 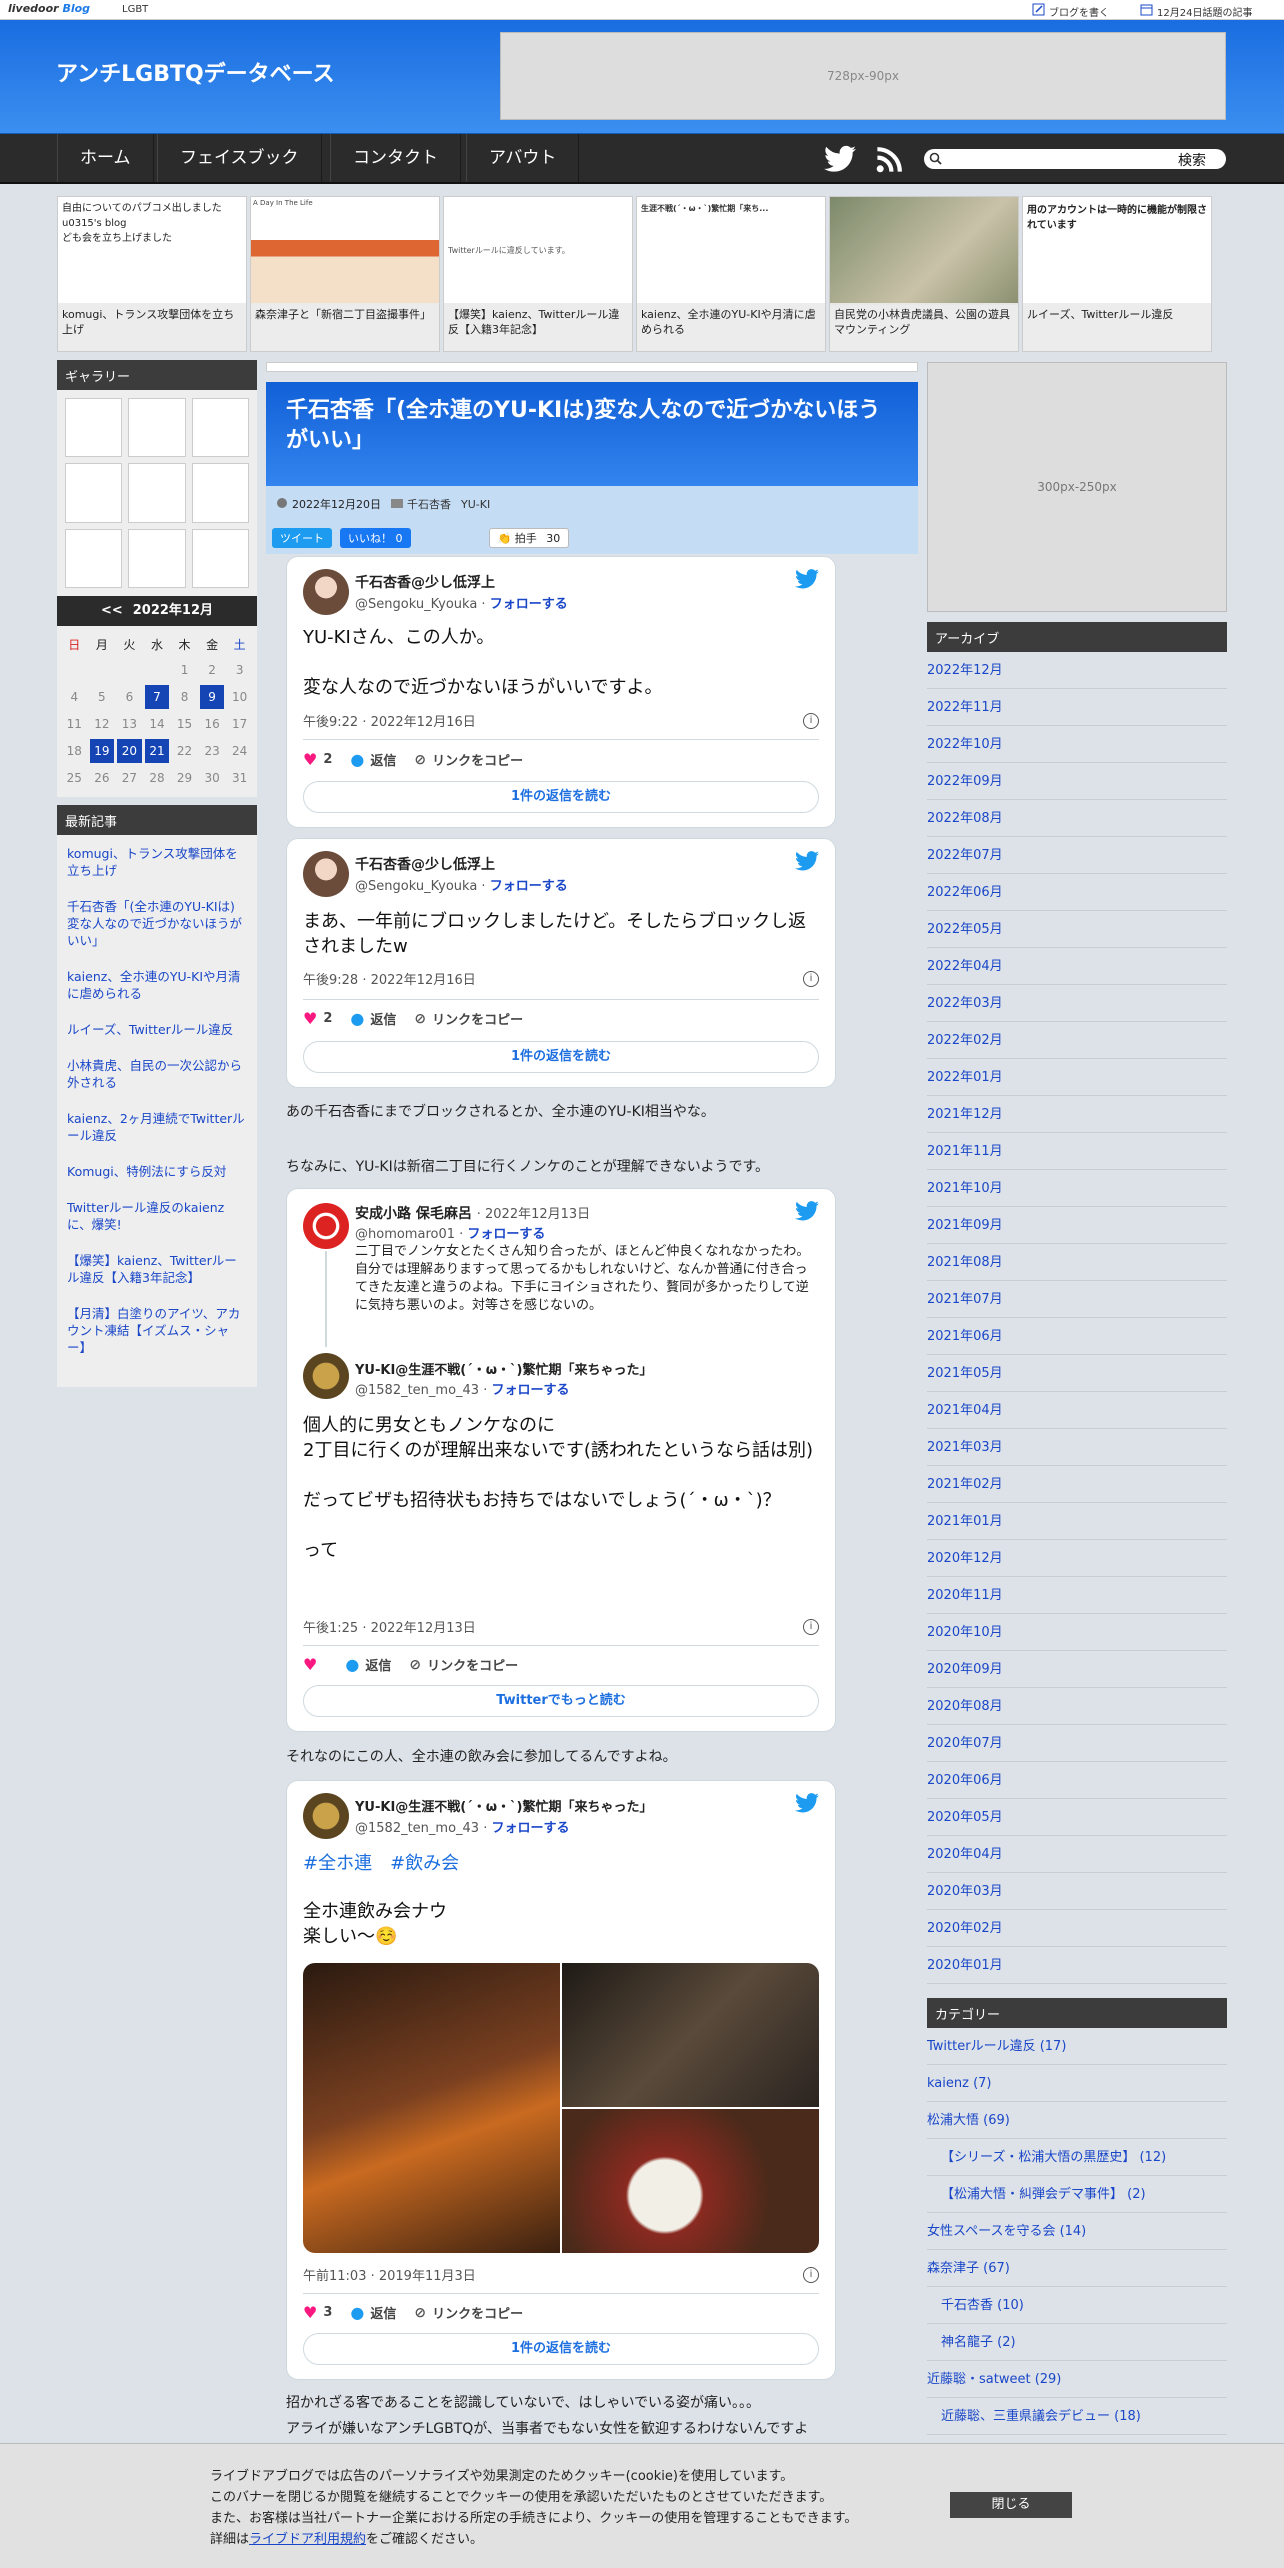 What do you see at coordinates (1077, 1780) in the screenshot?
I see `archive-link: 2020年06月` at bounding box center [1077, 1780].